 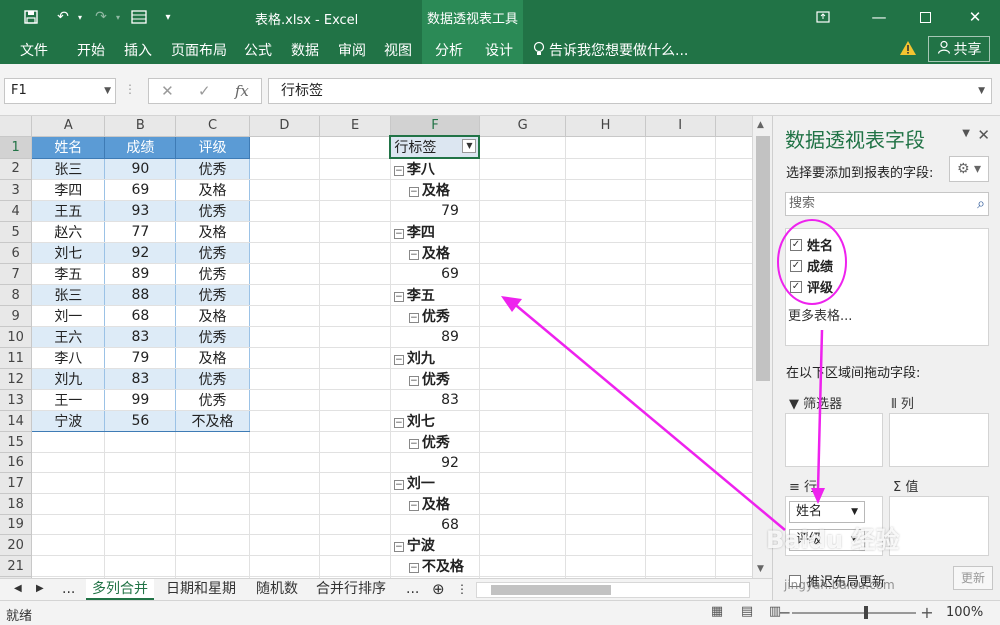 What do you see at coordinates (834, 440) in the screenshot?
I see `filters-drop-zone` at bounding box center [834, 440].